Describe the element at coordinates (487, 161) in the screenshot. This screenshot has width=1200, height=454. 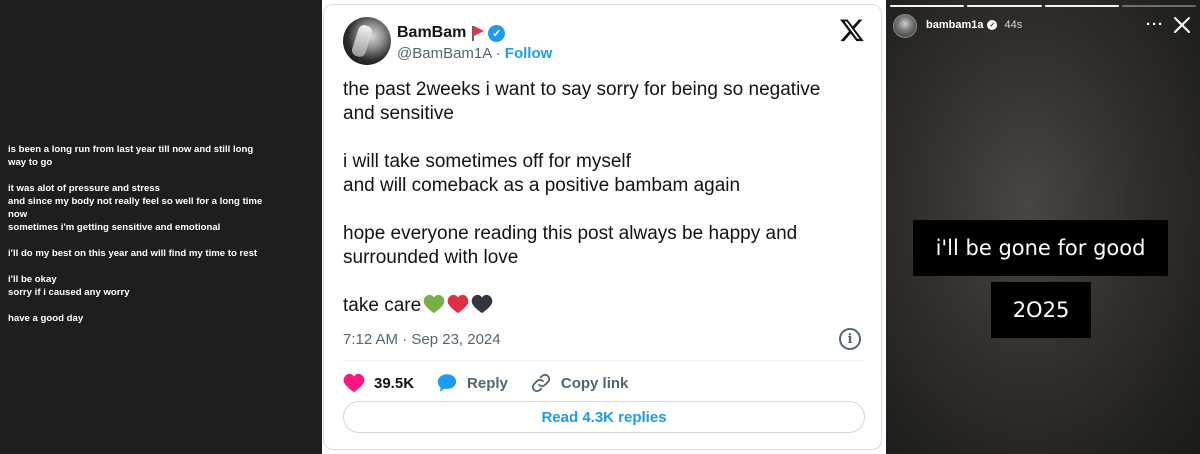
I see `tweet-line: i will take sometimes off for myself` at that location.